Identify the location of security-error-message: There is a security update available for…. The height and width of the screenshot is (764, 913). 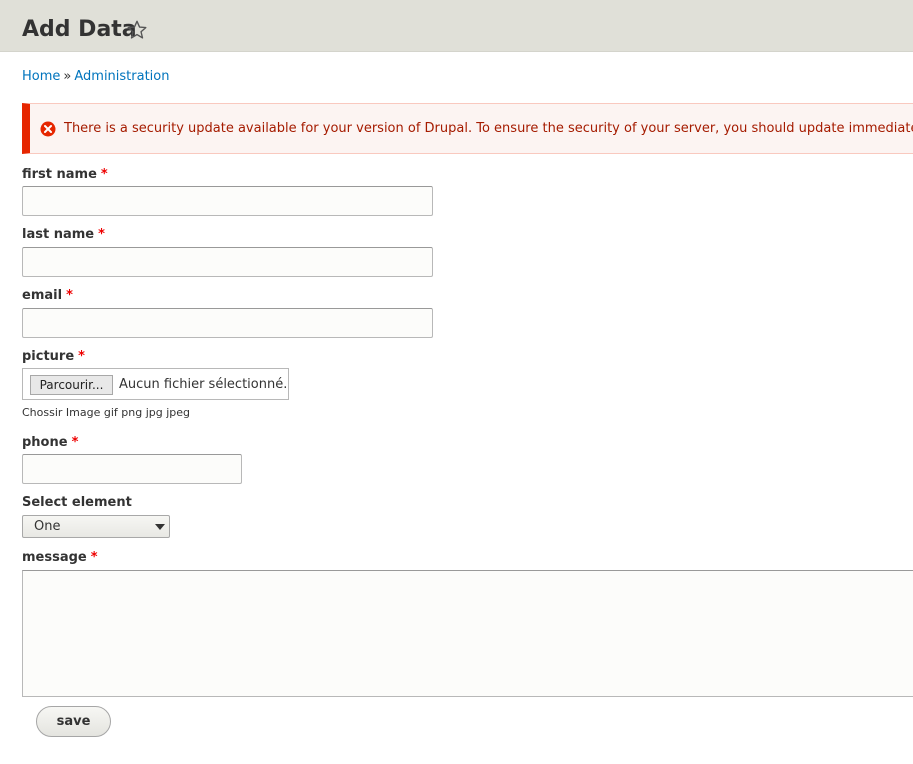
(467, 128).